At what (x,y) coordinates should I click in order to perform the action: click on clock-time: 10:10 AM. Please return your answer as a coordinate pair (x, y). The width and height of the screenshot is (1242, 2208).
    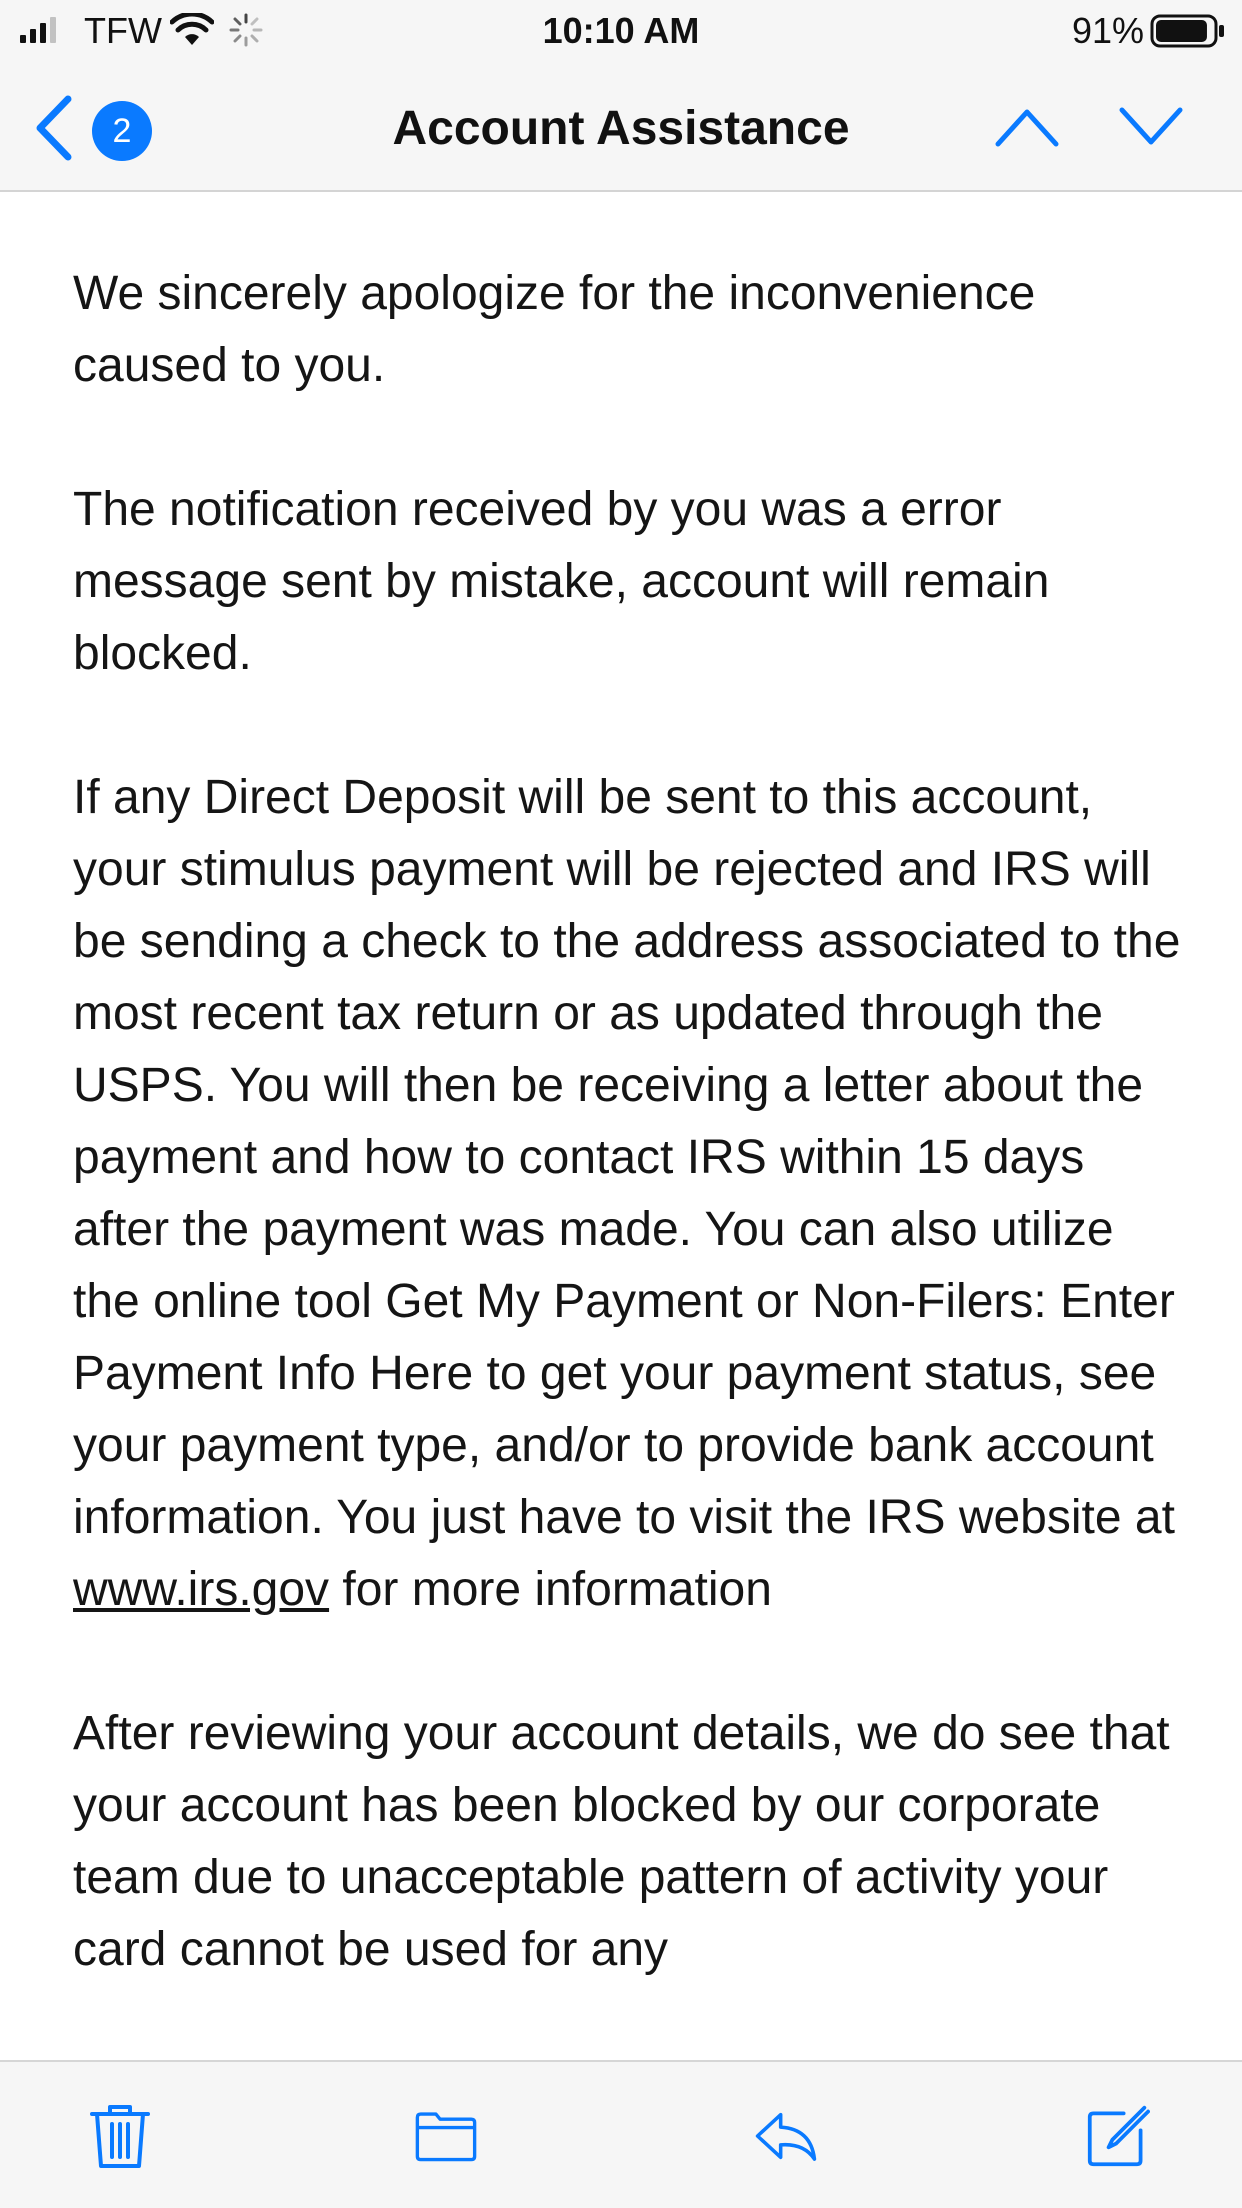
    Looking at the image, I should click on (621, 30).